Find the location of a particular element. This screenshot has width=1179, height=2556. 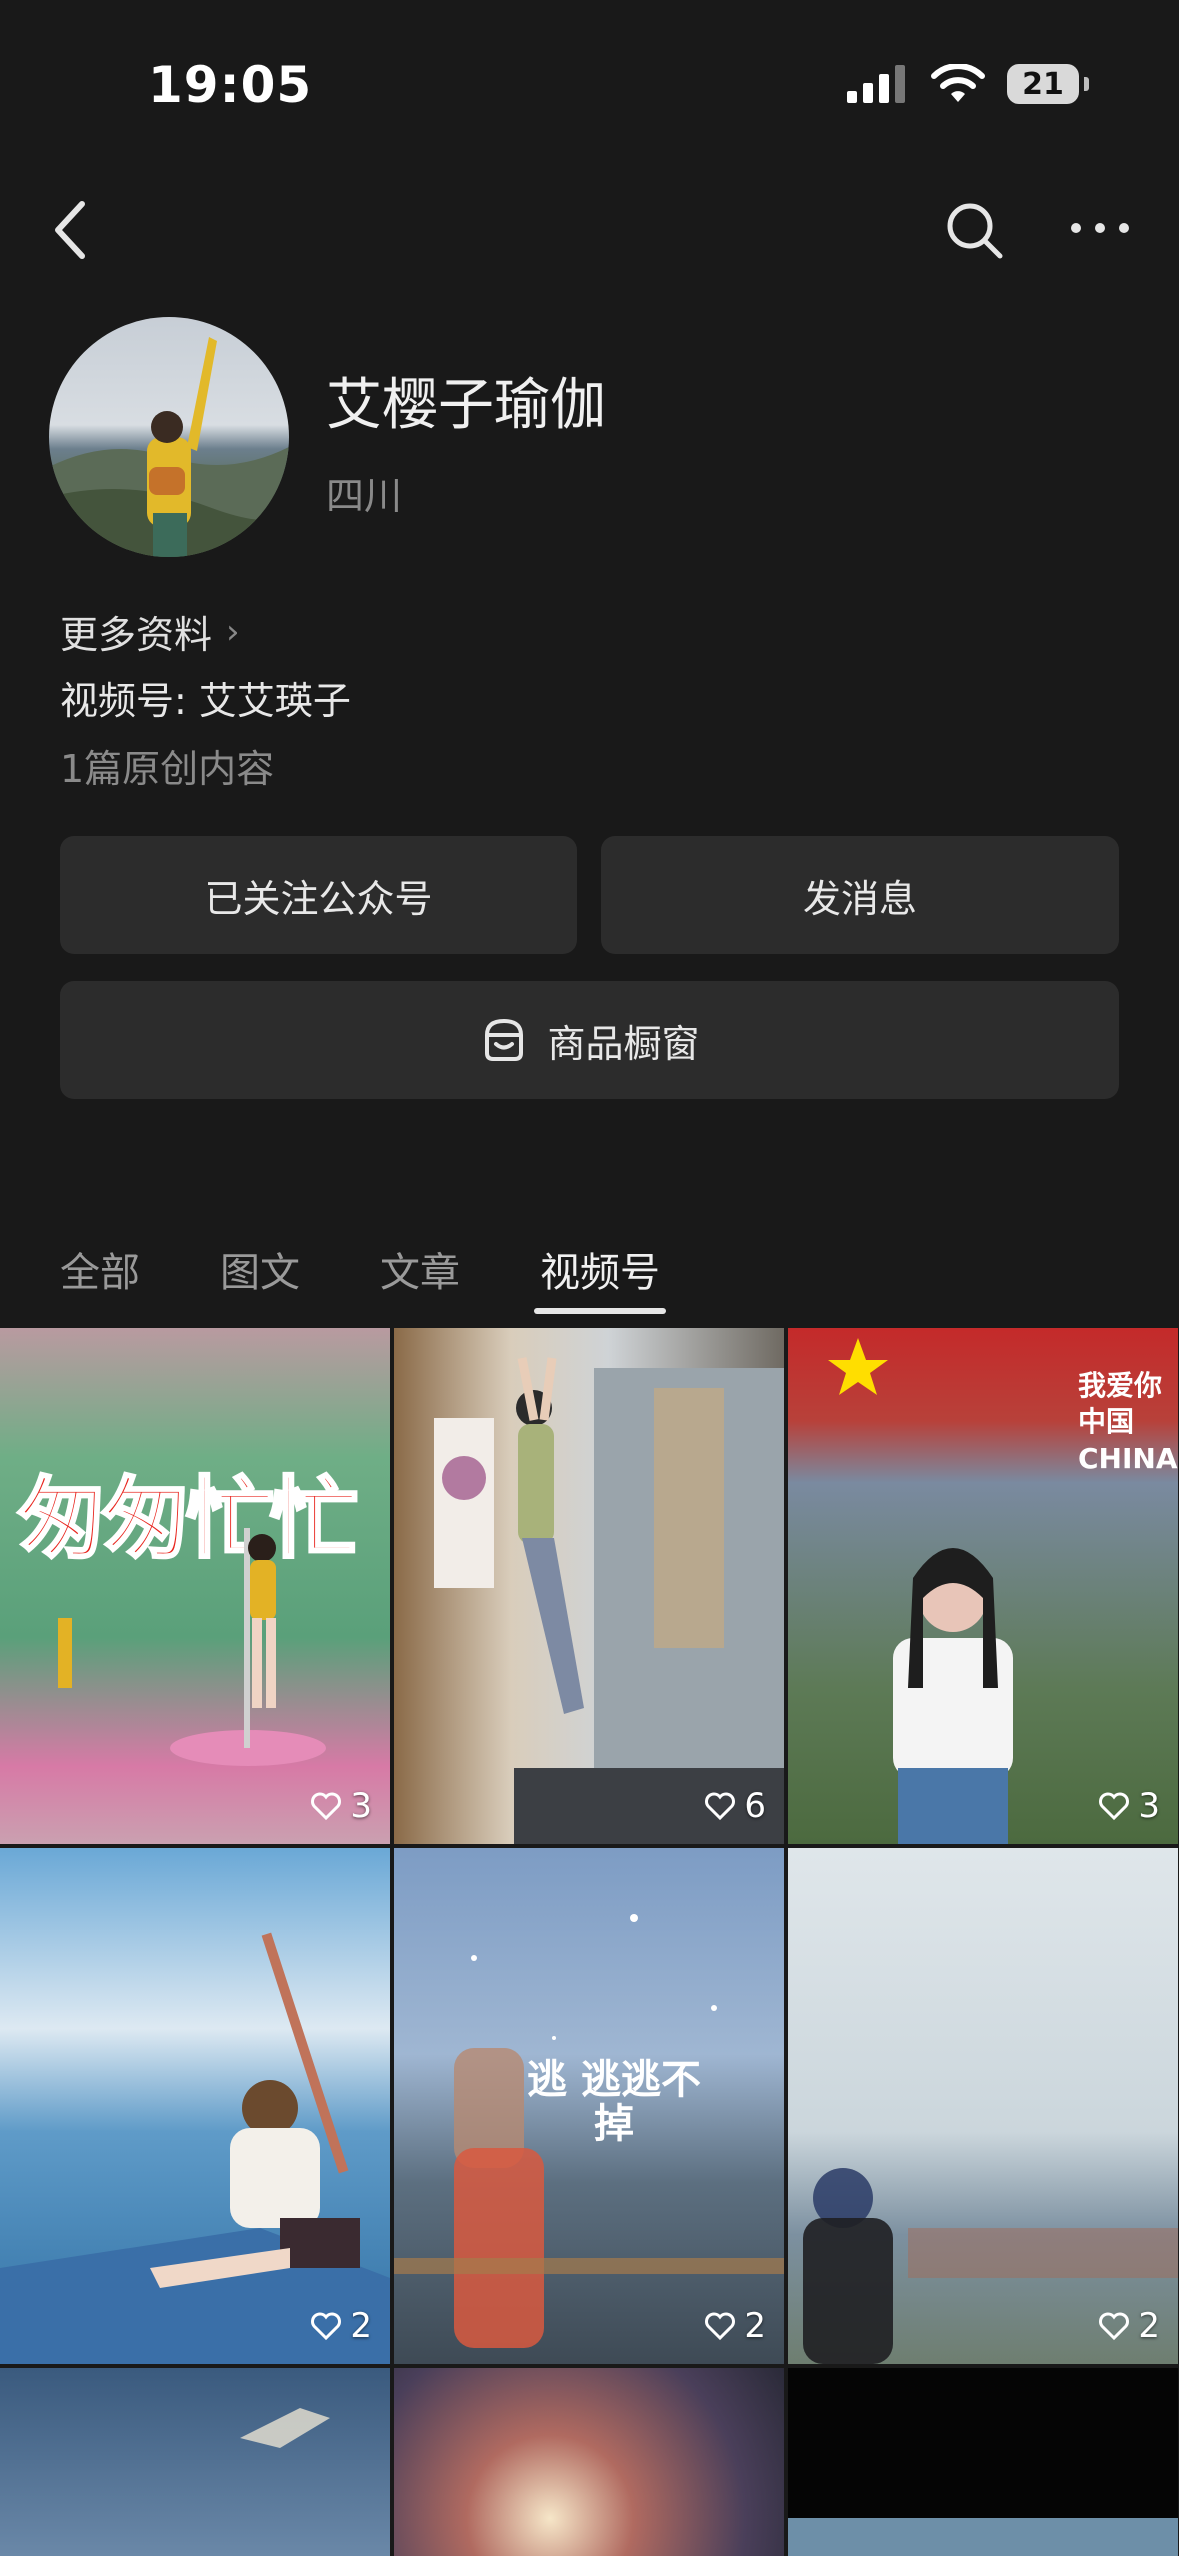

signal-icon is located at coordinates (876, 84).